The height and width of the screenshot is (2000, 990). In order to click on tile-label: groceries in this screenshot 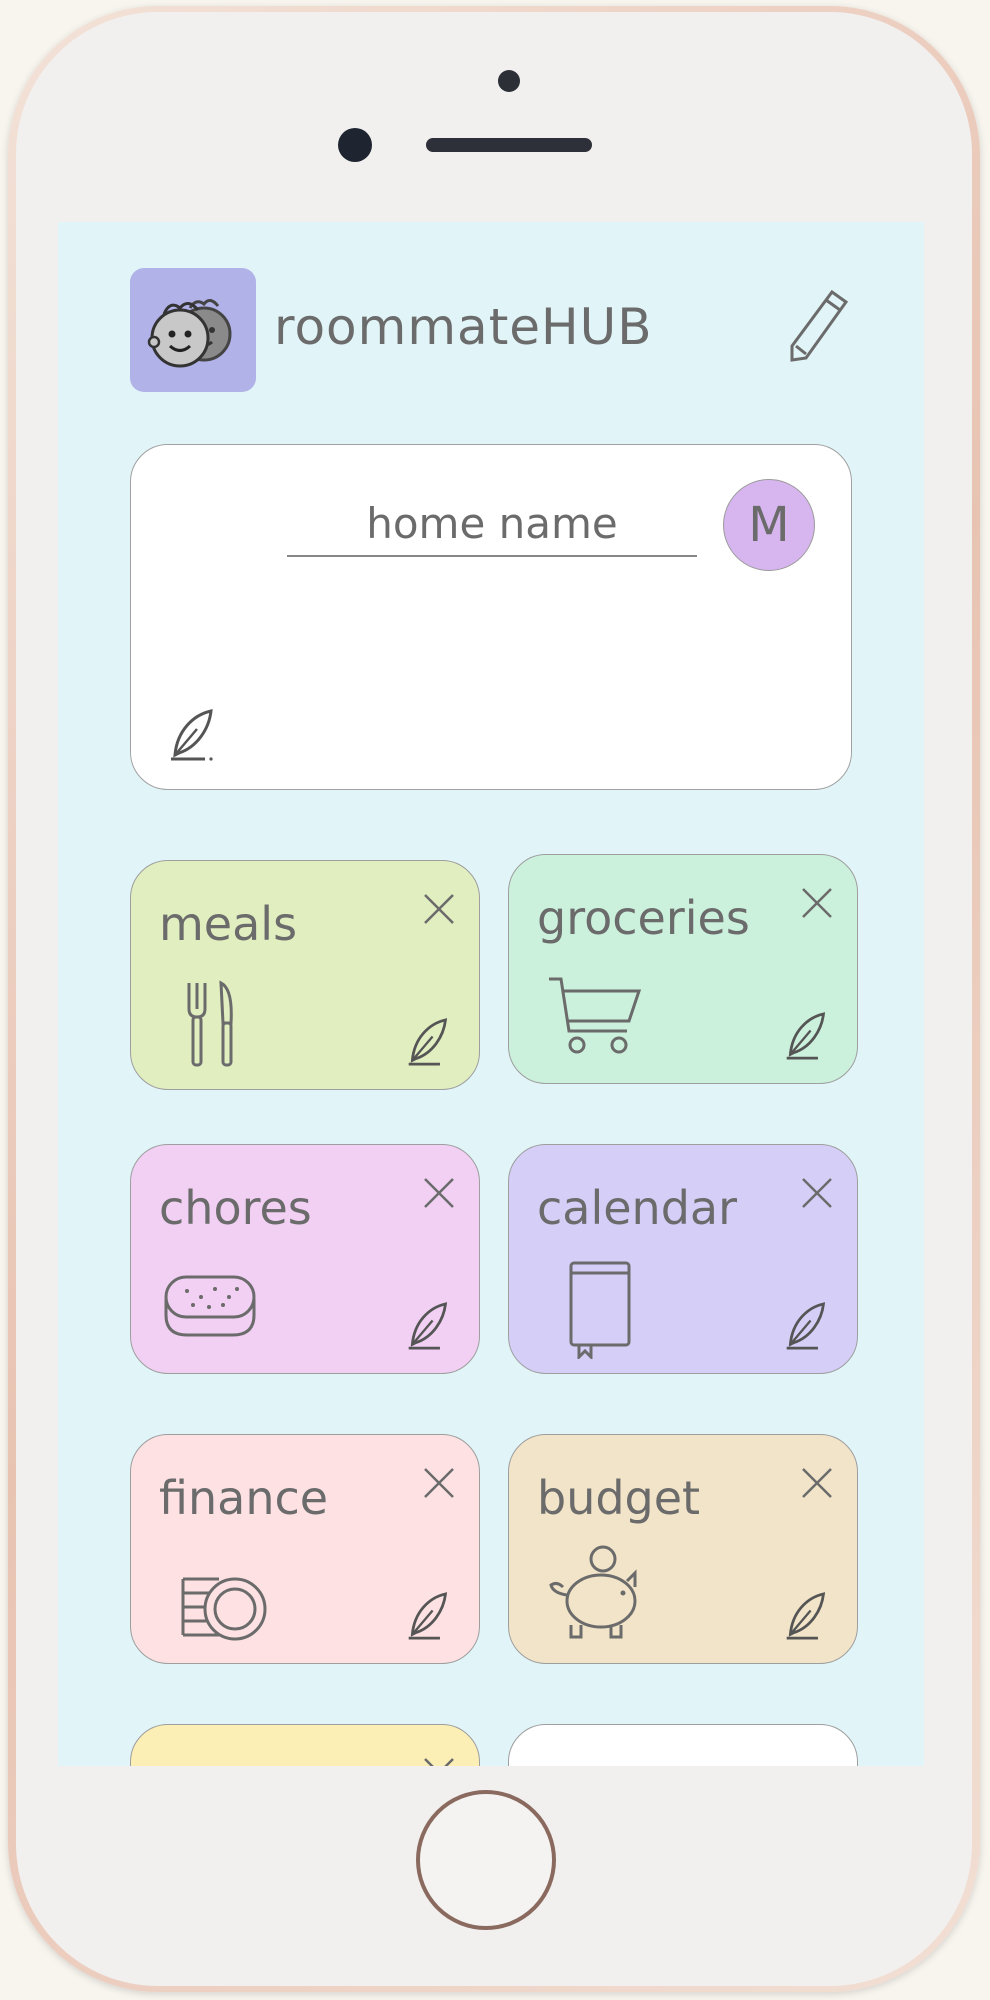, I will do `click(643, 918)`.